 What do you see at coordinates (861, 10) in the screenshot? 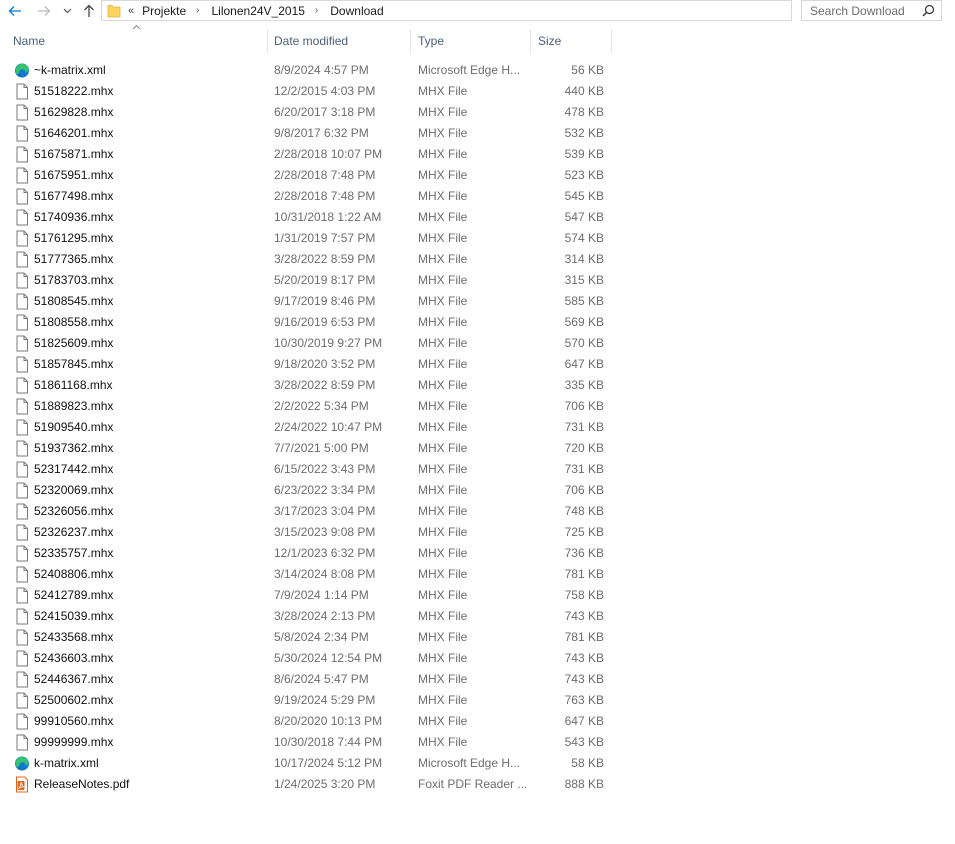
I see `search-input` at bounding box center [861, 10].